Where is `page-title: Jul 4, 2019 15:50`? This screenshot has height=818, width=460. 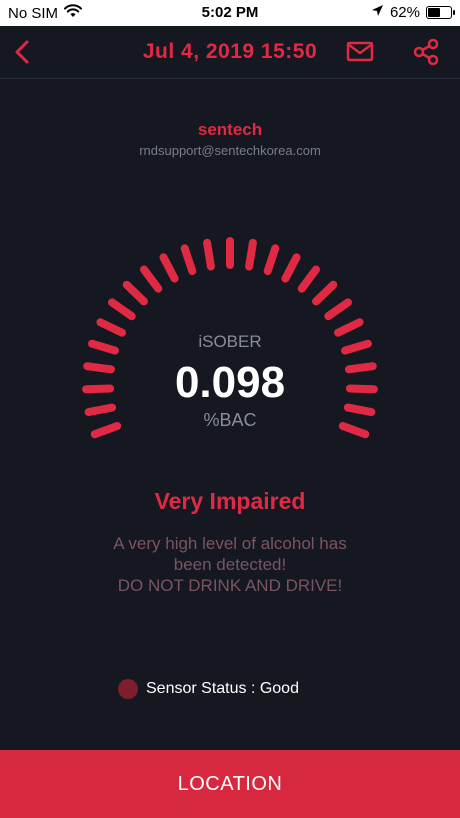 page-title: Jul 4, 2019 15:50 is located at coordinates (230, 51).